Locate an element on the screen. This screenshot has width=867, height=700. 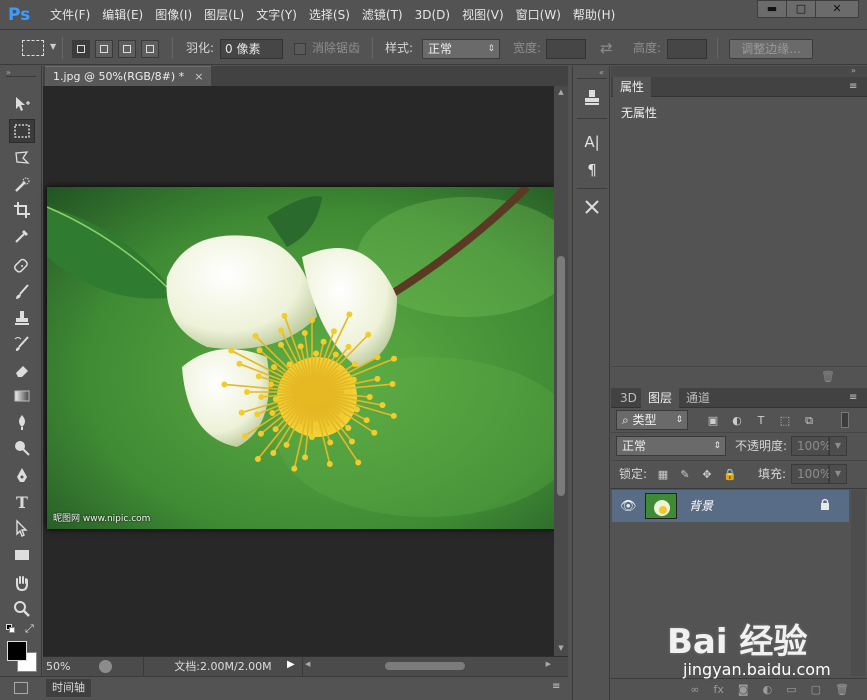
zoom-level: 50% is located at coordinates (58, 666).